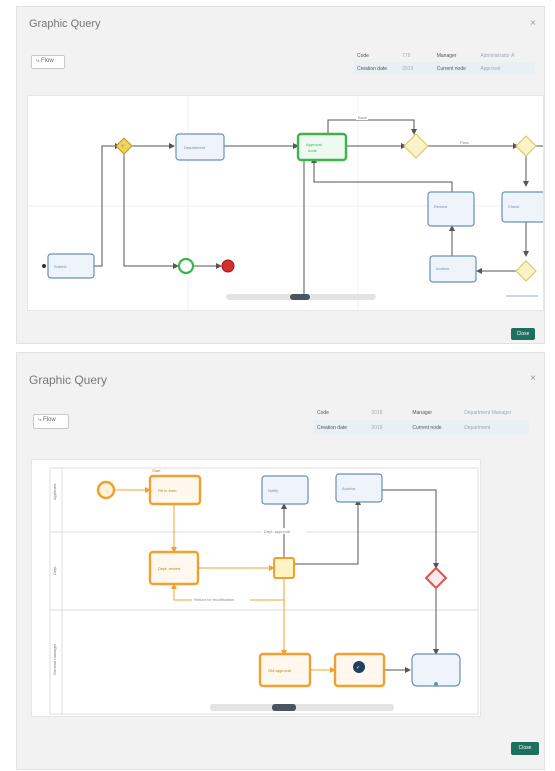  I want to click on info-row: Creation date 2019 Current node Approval, so click(444, 68).